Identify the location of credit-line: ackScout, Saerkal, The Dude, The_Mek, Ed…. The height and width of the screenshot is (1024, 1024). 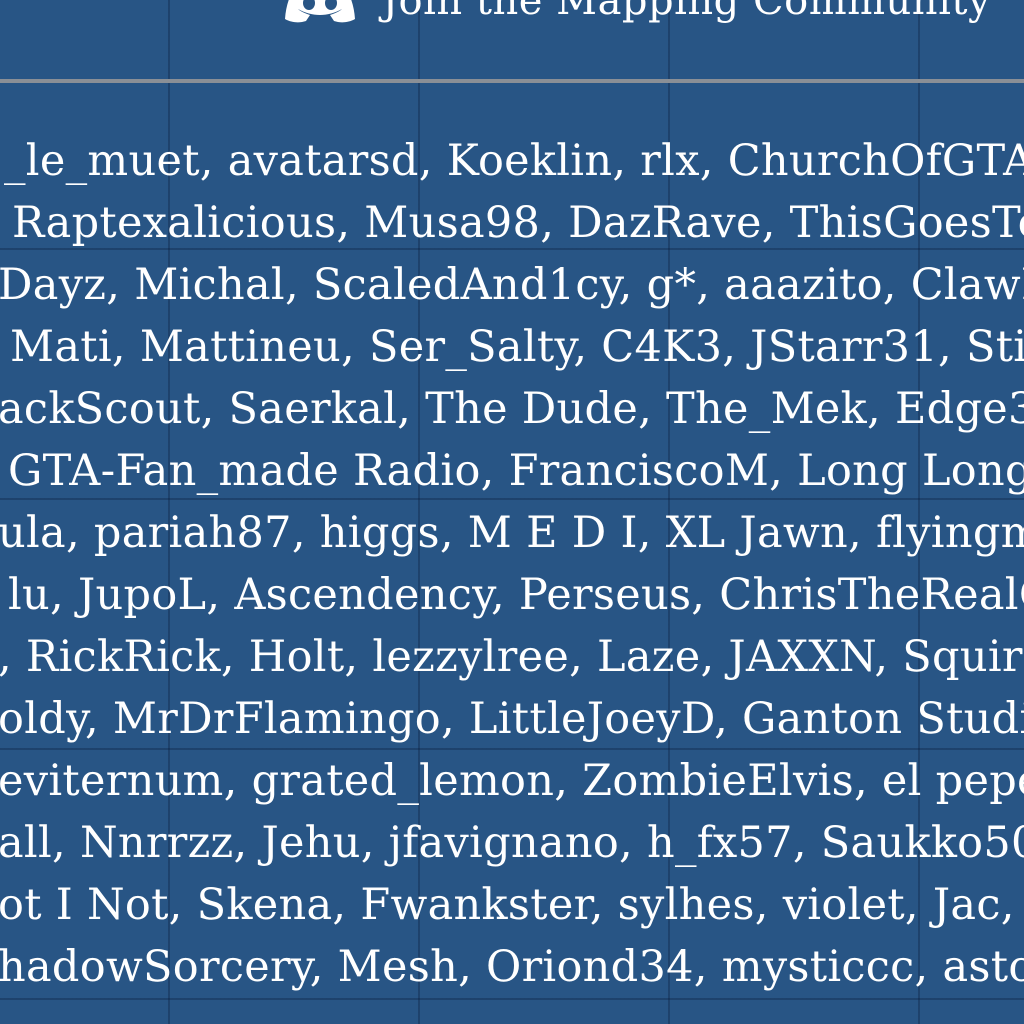
(512, 409).